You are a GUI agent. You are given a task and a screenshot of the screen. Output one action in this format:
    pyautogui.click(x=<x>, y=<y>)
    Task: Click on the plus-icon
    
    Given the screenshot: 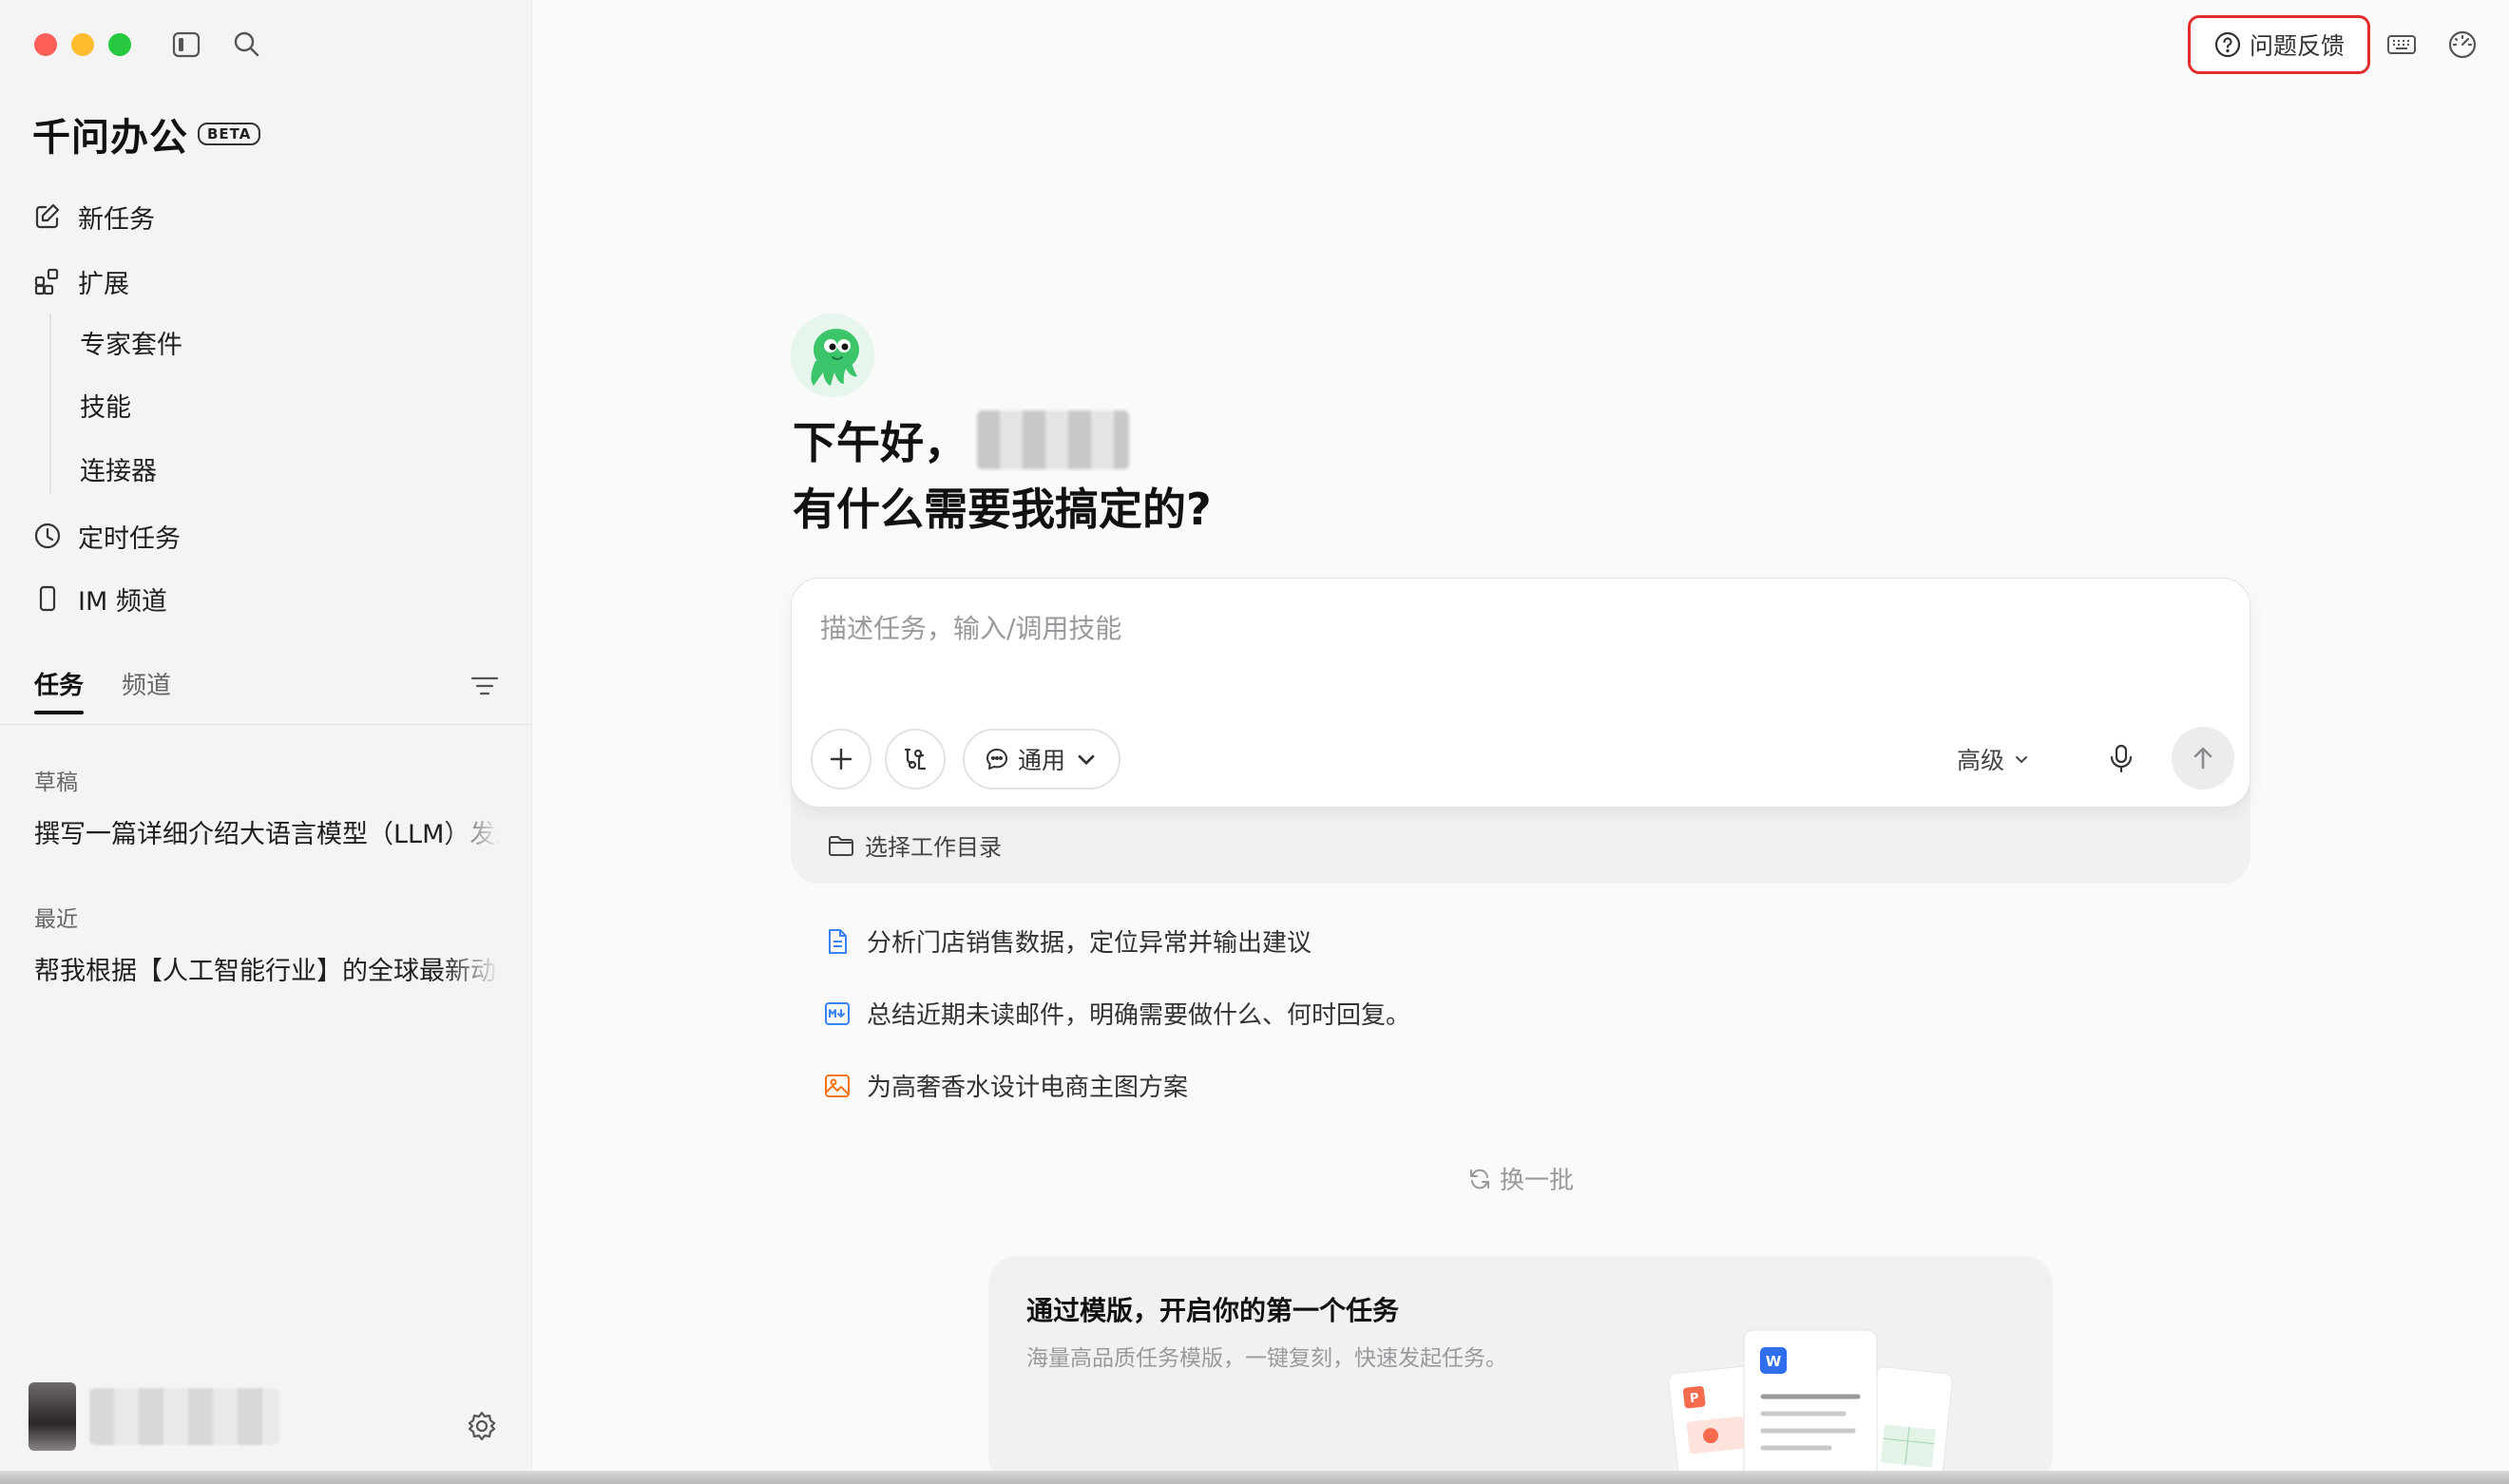 What is the action you would take?
    pyautogui.click(x=841, y=759)
    